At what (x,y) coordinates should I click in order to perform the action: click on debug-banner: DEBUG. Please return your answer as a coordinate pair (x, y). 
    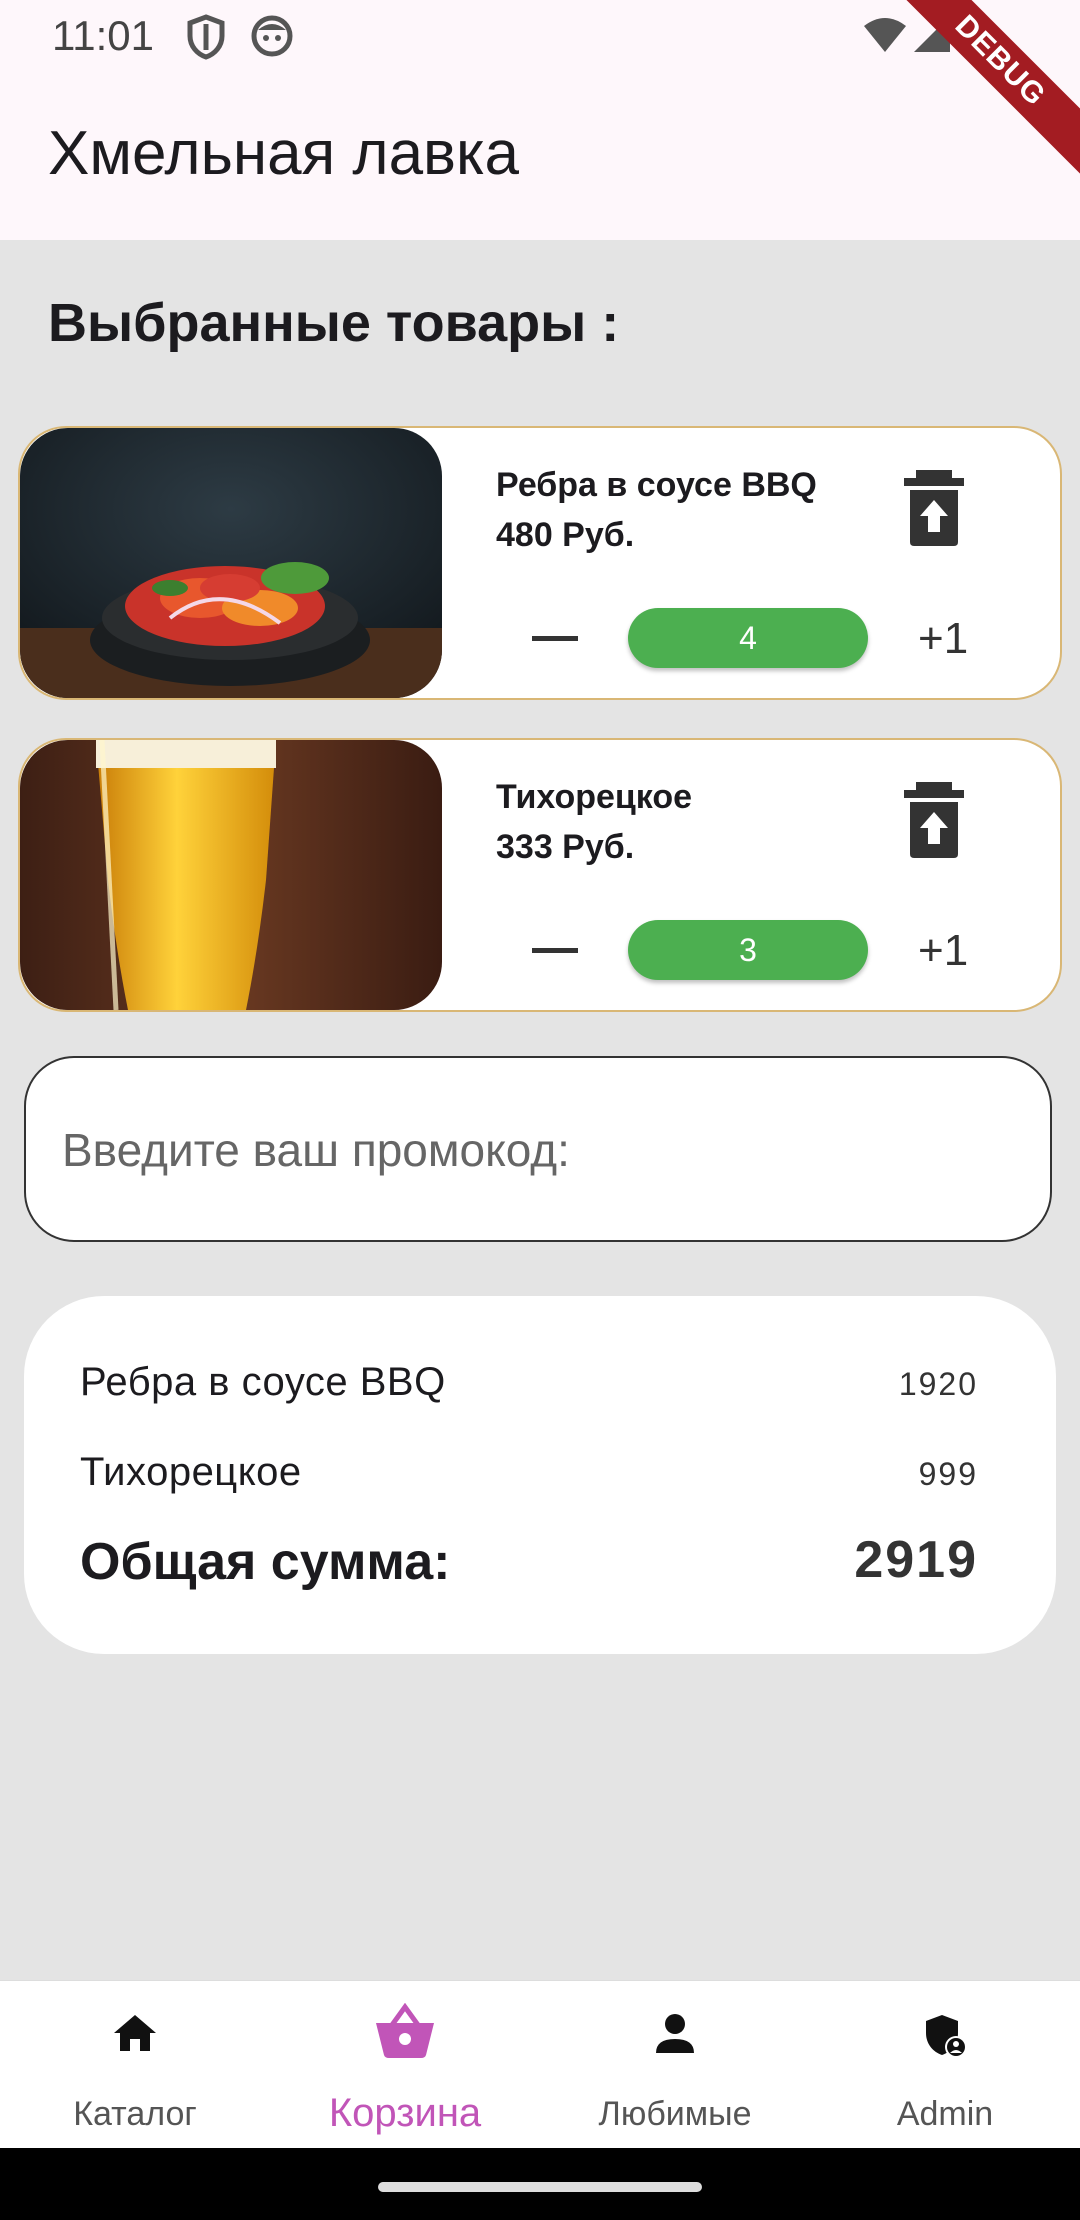
    Looking at the image, I should click on (978, 92).